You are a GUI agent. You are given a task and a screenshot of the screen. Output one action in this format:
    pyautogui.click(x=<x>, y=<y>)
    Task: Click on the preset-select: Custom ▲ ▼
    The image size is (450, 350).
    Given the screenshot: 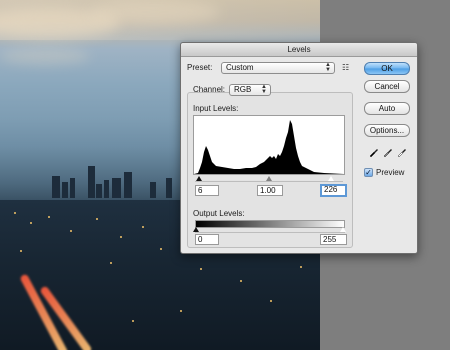 What is the action you would take?
    pyautogui.click(x=278, y=68)
    